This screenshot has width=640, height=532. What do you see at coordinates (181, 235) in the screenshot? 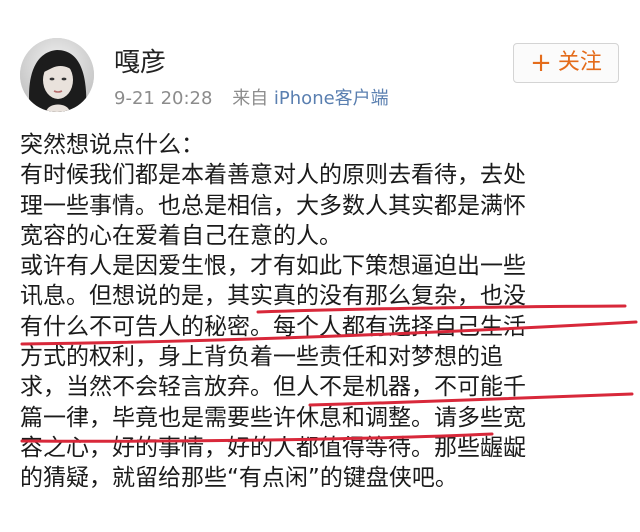
I see `body-line: 宽容的心在爱着自己在意的人。` at bounding box center [181, 235].